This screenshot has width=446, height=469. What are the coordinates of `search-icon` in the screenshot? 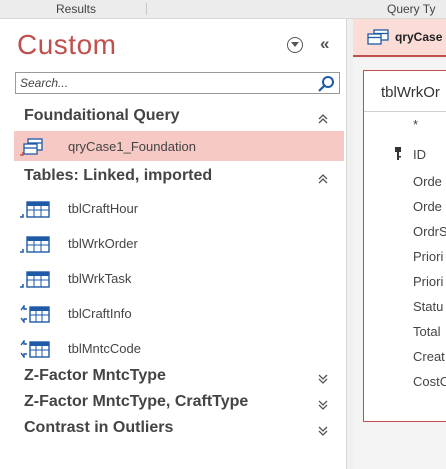 It's located at (326, 86).